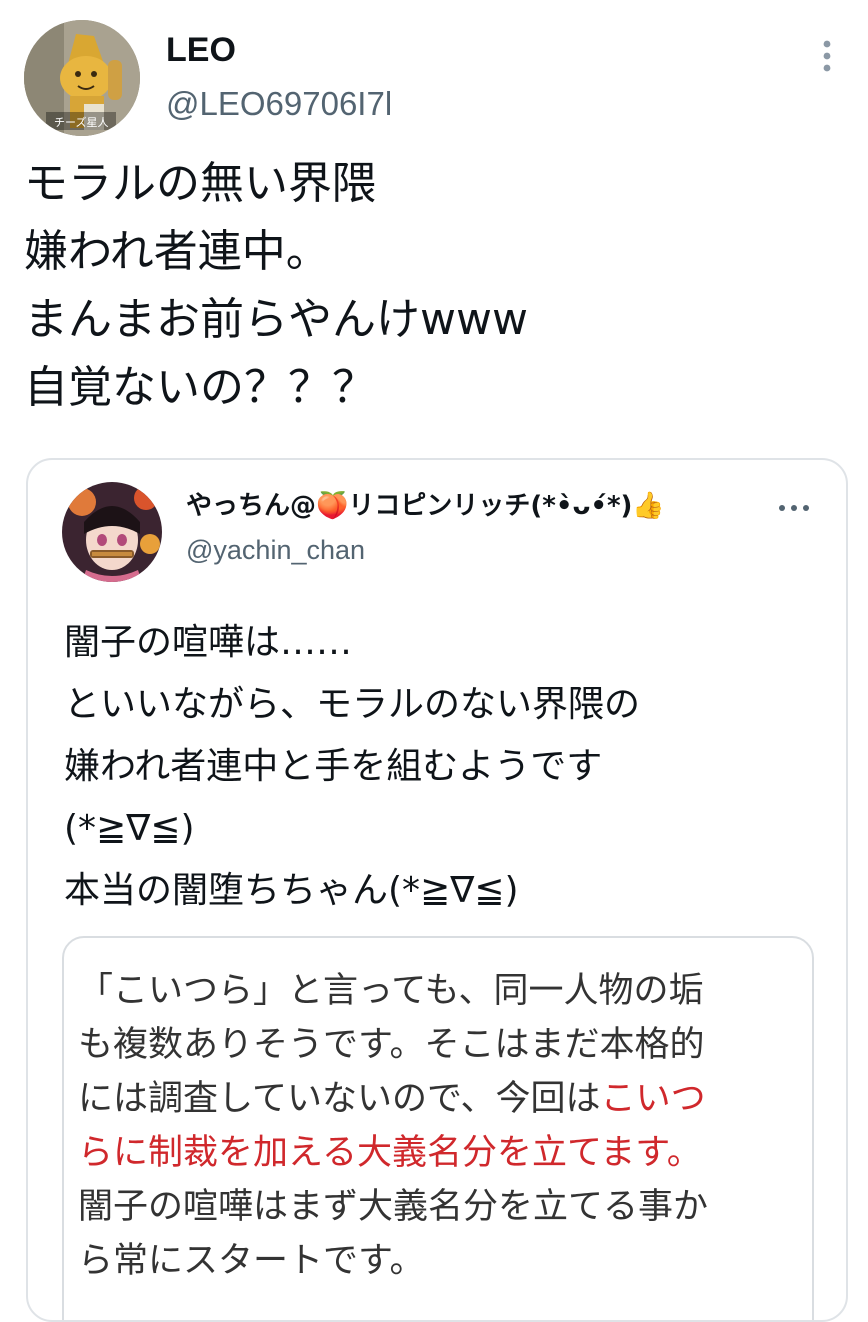 Image resolution: width=868 pixels, height=1322 pixels. What do you see at coordinates (279, 104) in the screenshot?
I see `author-handle: @LEO69706I7l` at bounding box center [279, 104].